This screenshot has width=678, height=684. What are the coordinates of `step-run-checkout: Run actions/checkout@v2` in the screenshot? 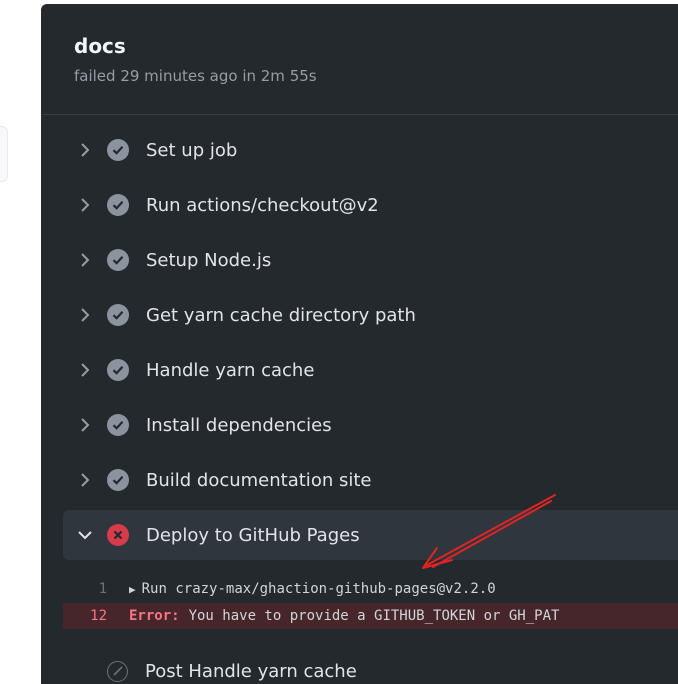 It's located at (370, 205).